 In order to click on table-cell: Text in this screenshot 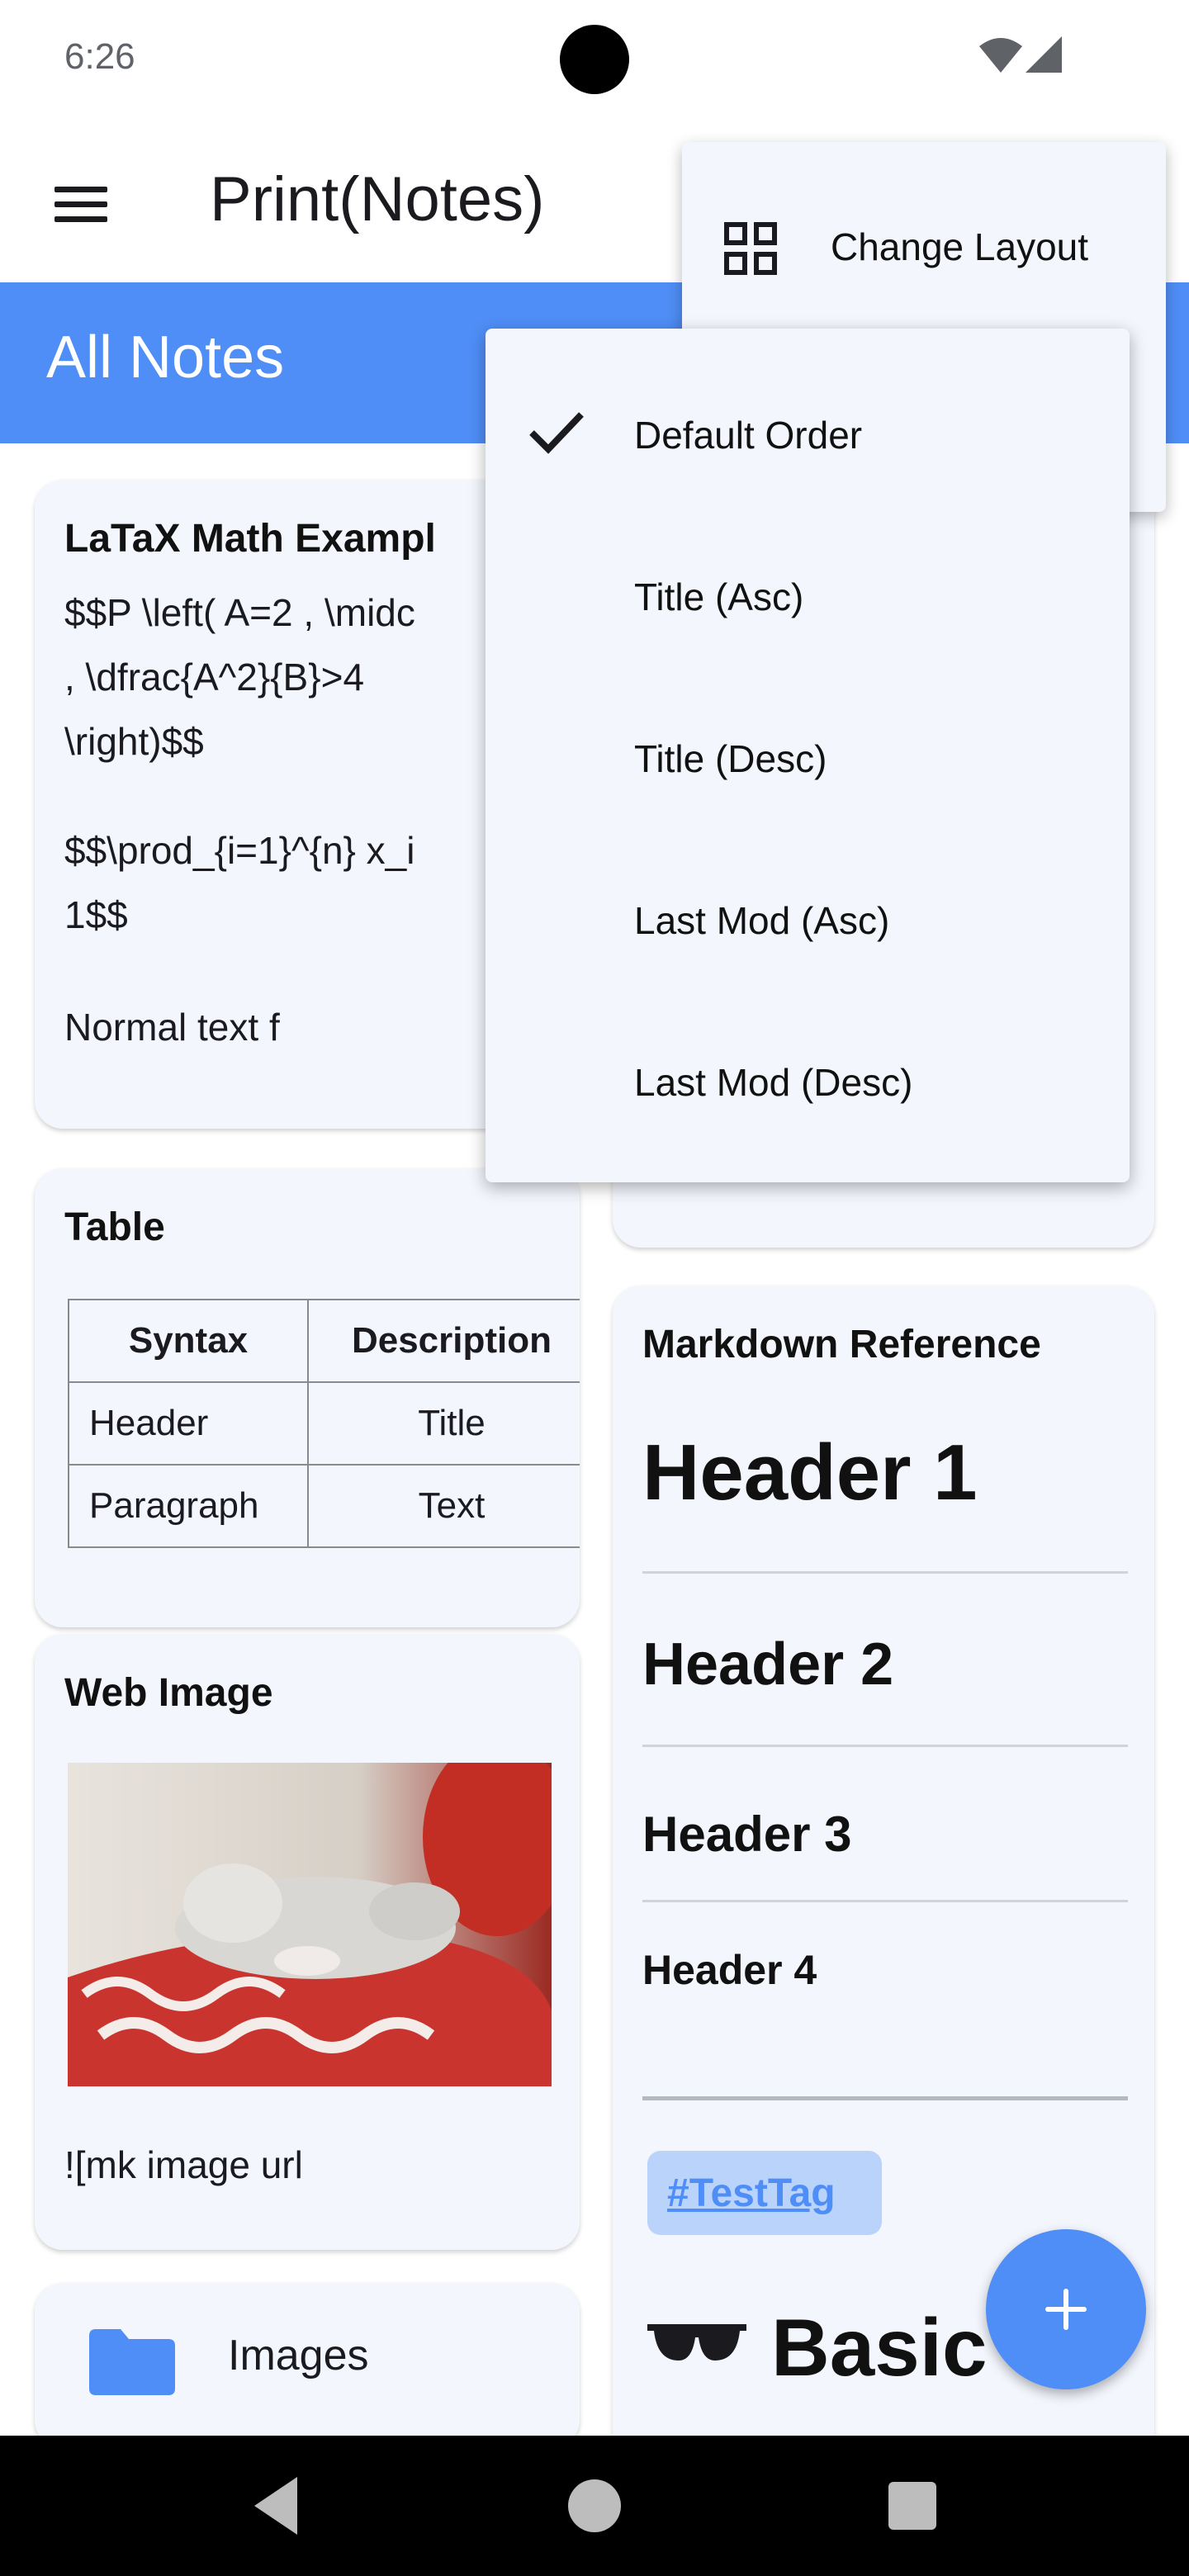, I will do `click(443, 1506)`.